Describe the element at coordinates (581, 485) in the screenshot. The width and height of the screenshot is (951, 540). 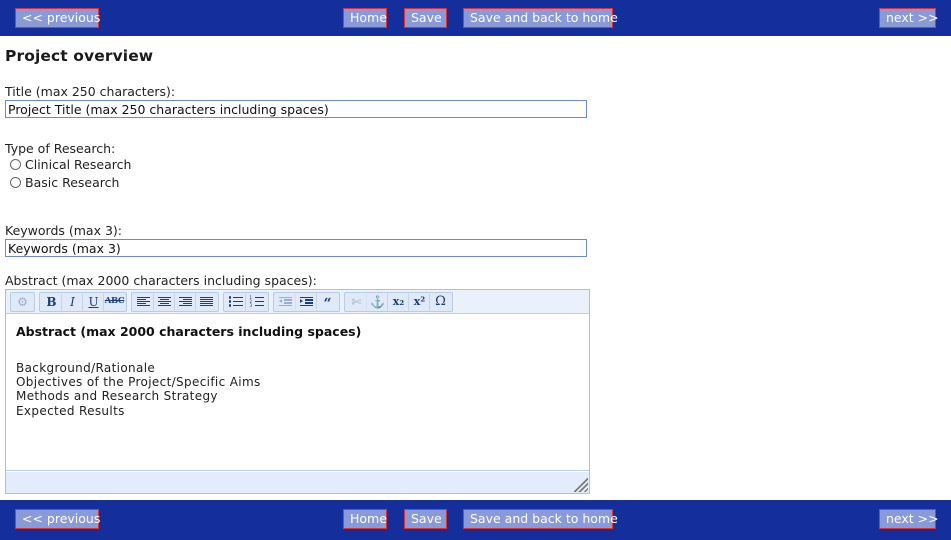
I see `editor-resize-handle` at that location.